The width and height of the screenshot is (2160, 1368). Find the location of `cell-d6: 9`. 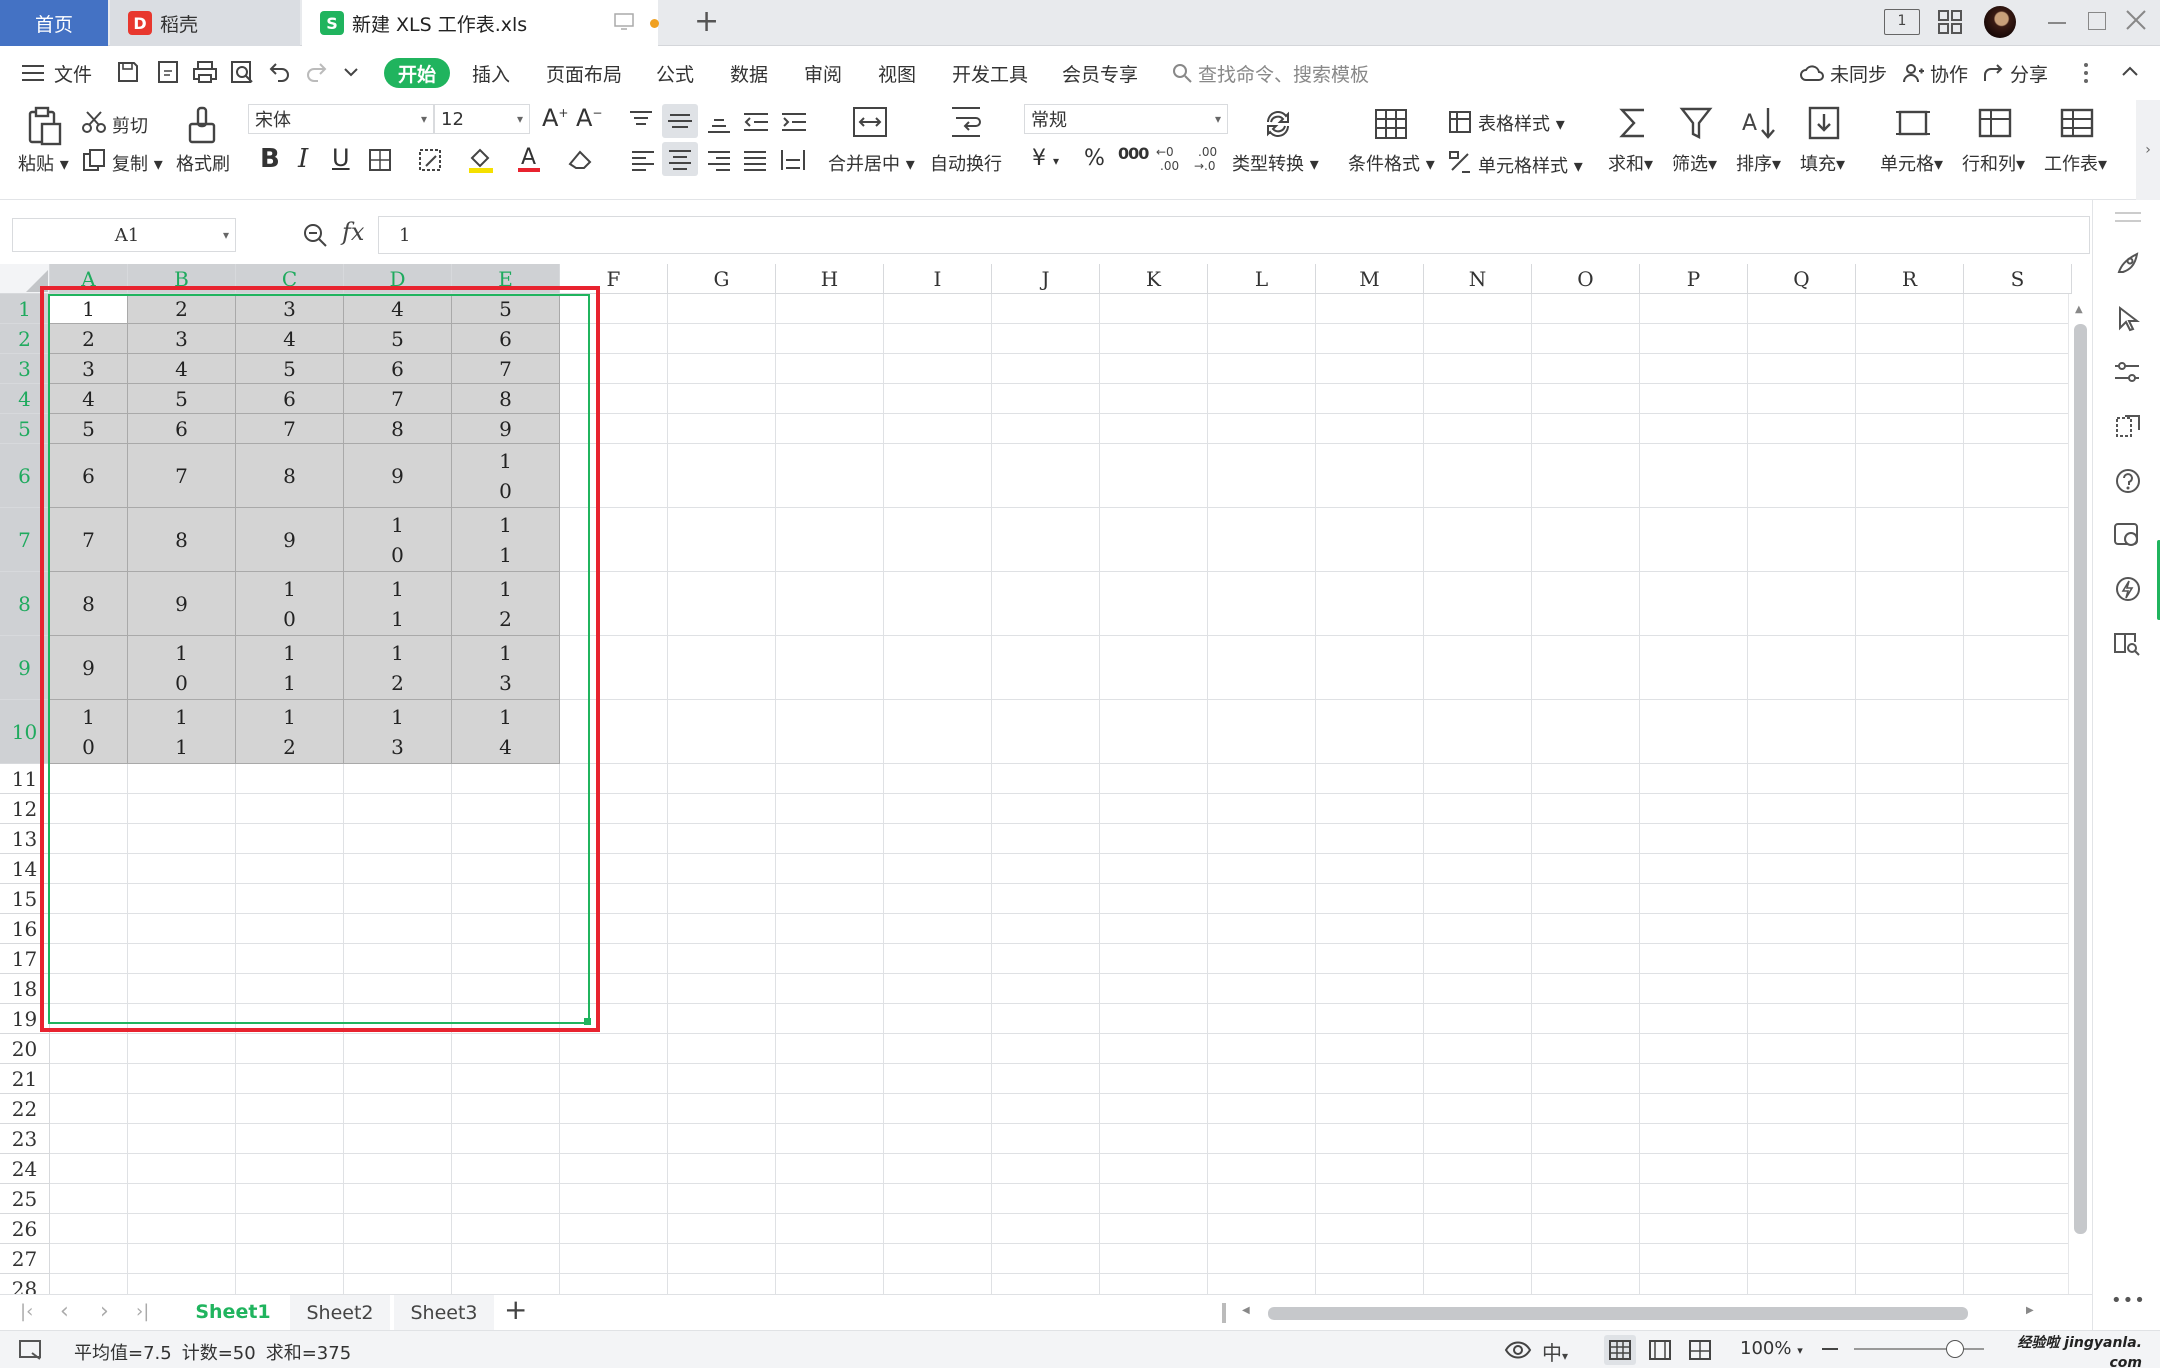

cell-d6: 9 is located at coordinates (398, 476).